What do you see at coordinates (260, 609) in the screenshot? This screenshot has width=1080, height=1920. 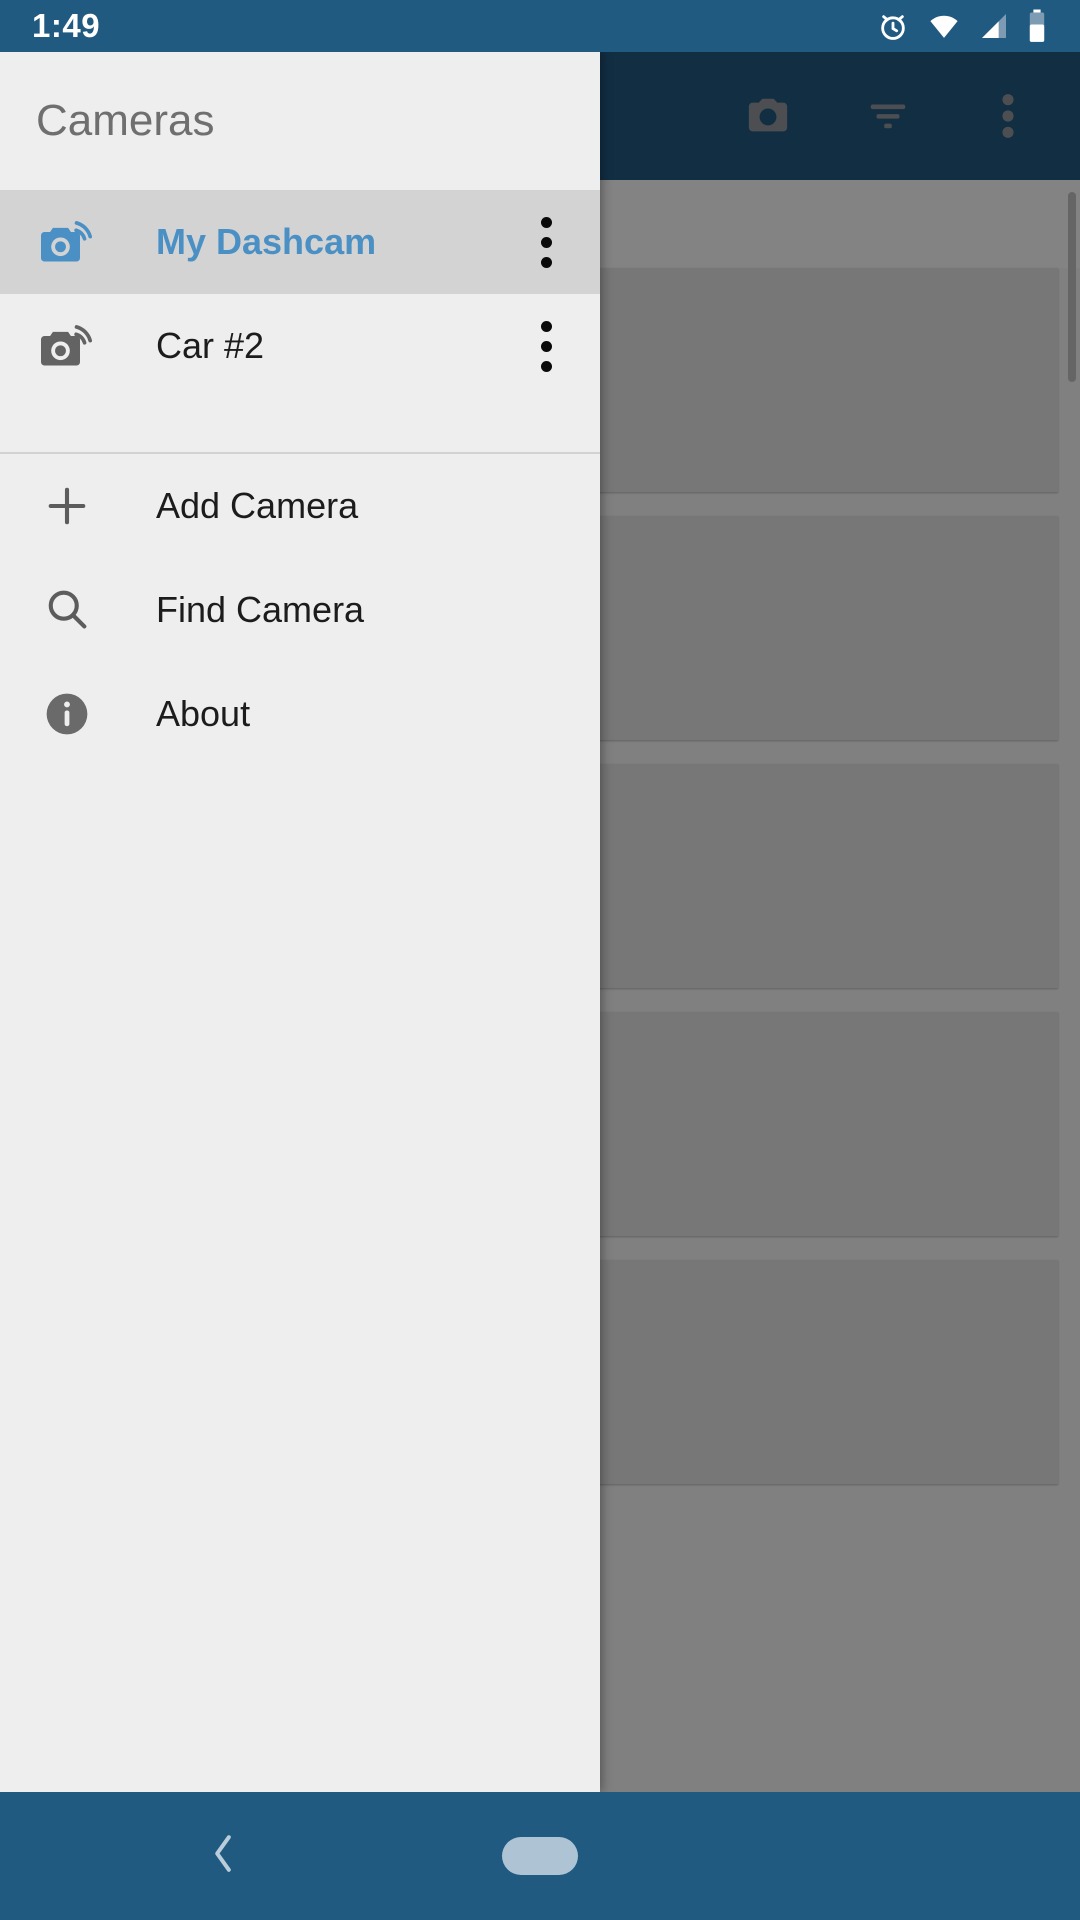 I see `menu-item-label: Find Camera` at bounding box center [260, 609].